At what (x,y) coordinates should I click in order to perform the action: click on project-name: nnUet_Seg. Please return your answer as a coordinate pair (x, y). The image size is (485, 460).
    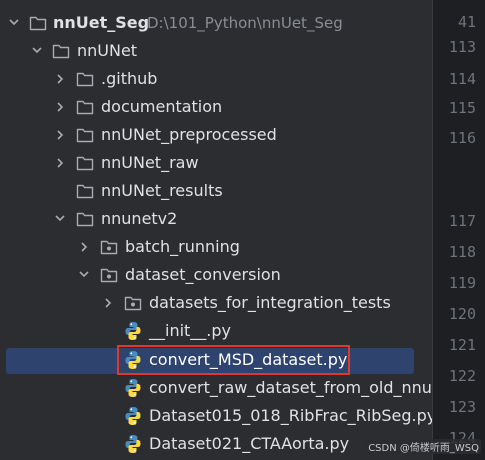
    Looking at the image, I should click on (101, 22).